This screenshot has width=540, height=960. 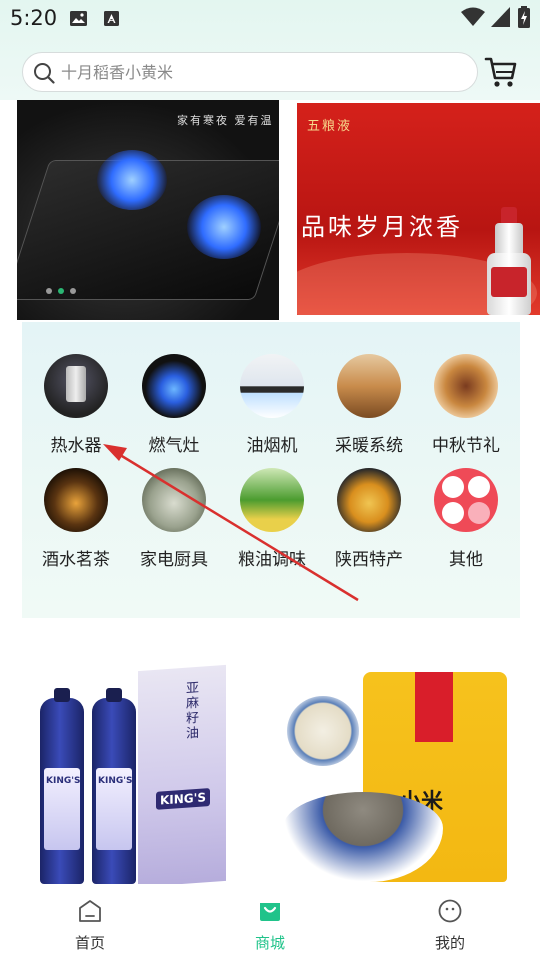 What do you see at coordinates (272, 500) in the screenshot?
I see `grain-oil-icon` at bounding box center [272, 500].